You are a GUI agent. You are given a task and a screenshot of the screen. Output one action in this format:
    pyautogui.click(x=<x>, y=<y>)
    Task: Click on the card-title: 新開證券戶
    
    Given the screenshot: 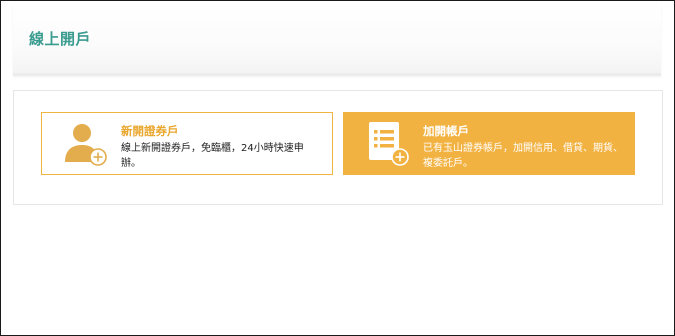 What is the action you would take?
    pyautogui.click(x=150, y=131)
    